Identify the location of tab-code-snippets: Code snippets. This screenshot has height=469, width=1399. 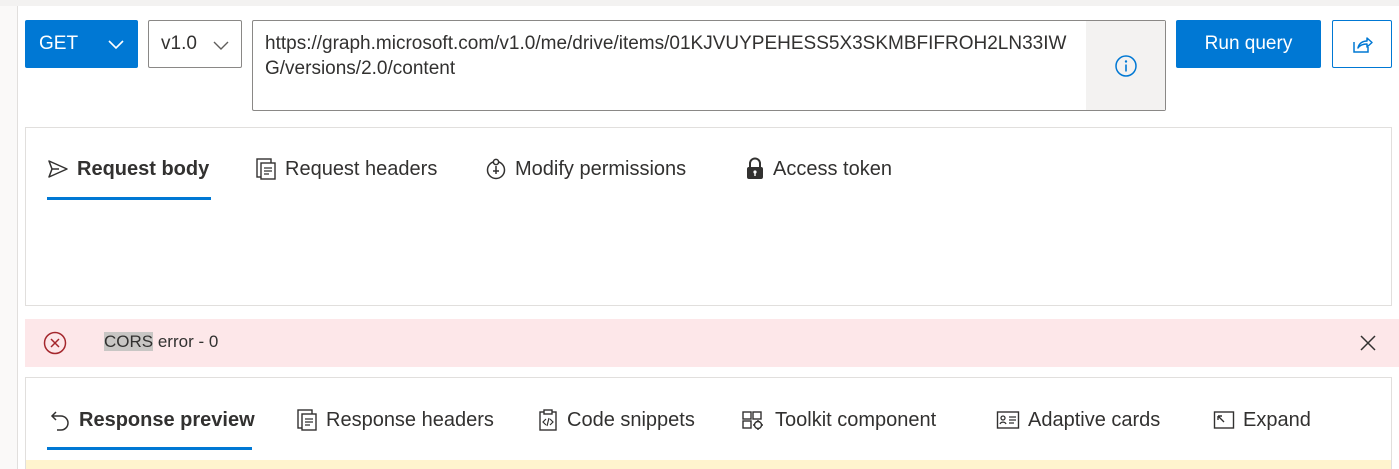
(616, 420).